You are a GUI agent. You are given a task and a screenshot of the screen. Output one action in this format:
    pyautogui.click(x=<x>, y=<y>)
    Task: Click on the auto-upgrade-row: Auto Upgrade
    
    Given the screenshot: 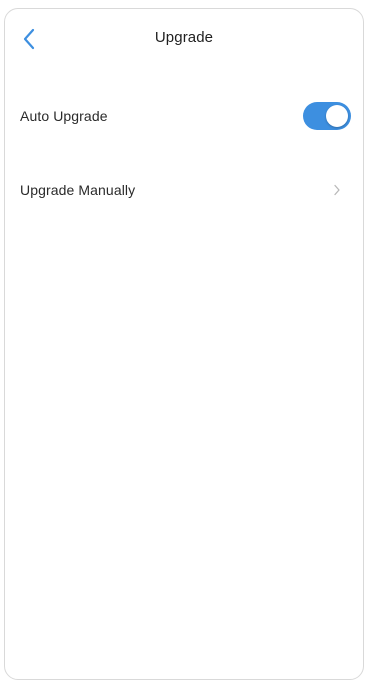 What is the action you would take?
    pyautogui.click(x=184, y=116)
    